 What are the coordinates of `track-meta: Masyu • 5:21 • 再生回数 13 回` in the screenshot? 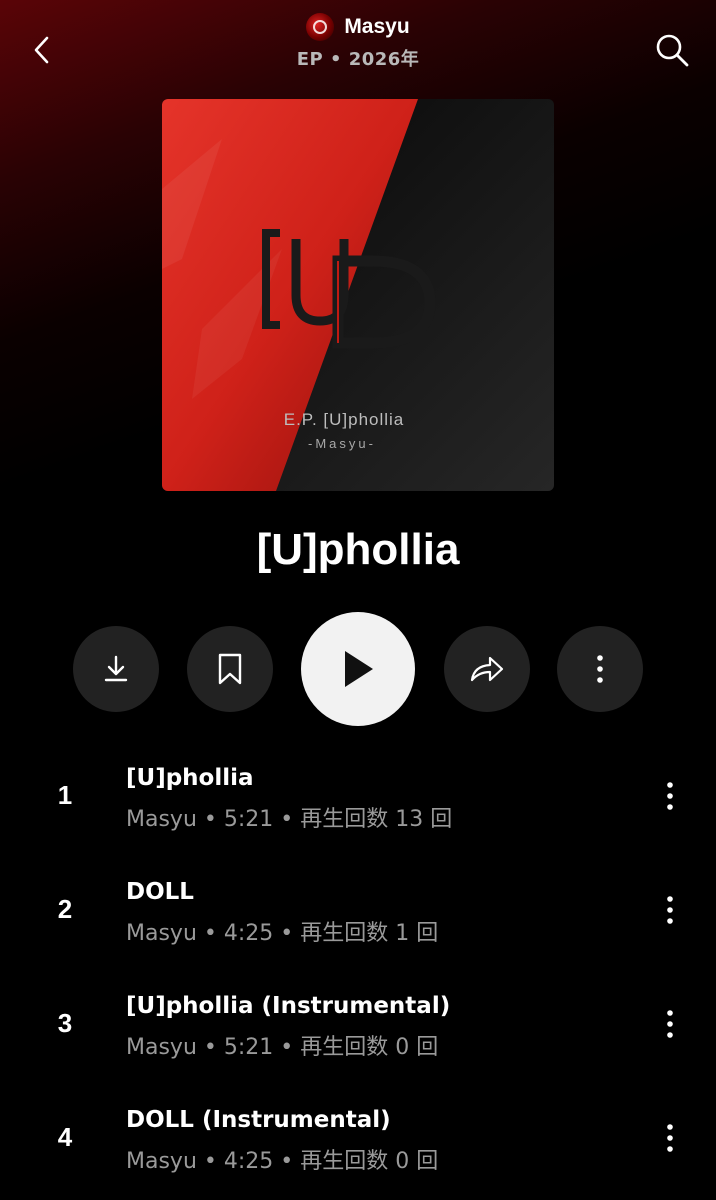 It's located at (289, 819).